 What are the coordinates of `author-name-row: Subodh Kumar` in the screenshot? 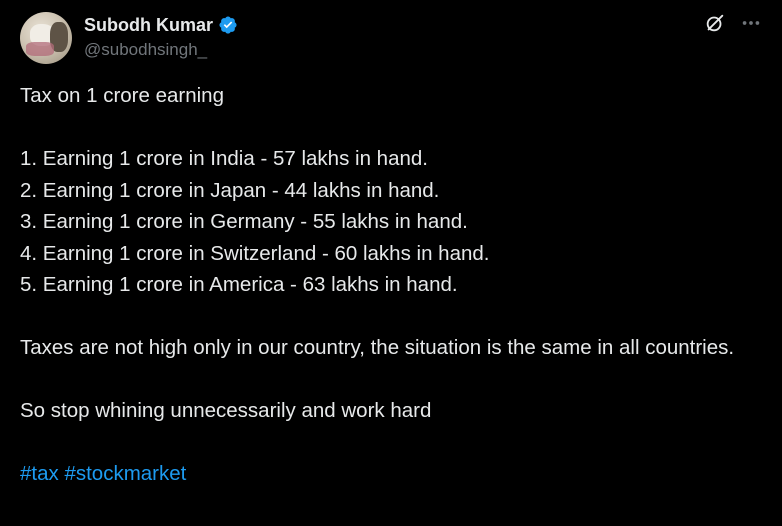 It's located at (161, 25).